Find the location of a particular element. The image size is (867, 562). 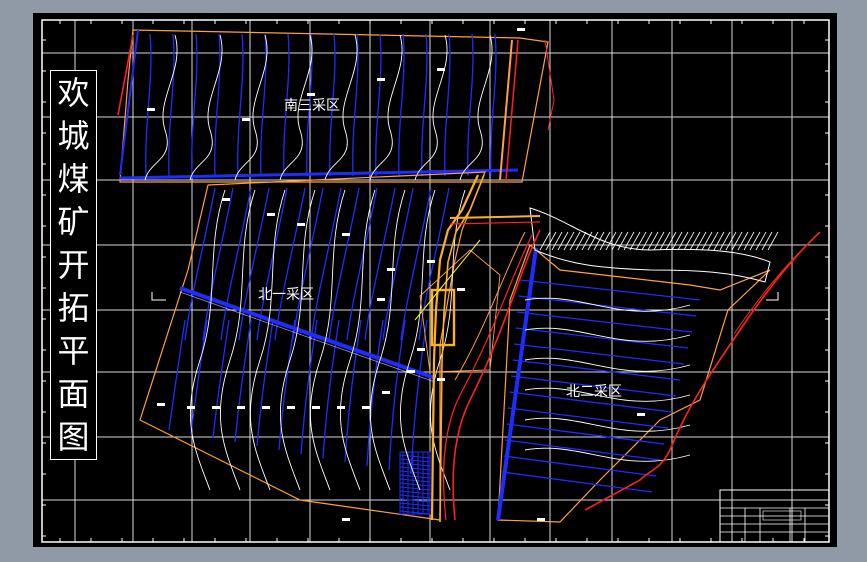

south3-west-road is located at coordinates (129, 102).